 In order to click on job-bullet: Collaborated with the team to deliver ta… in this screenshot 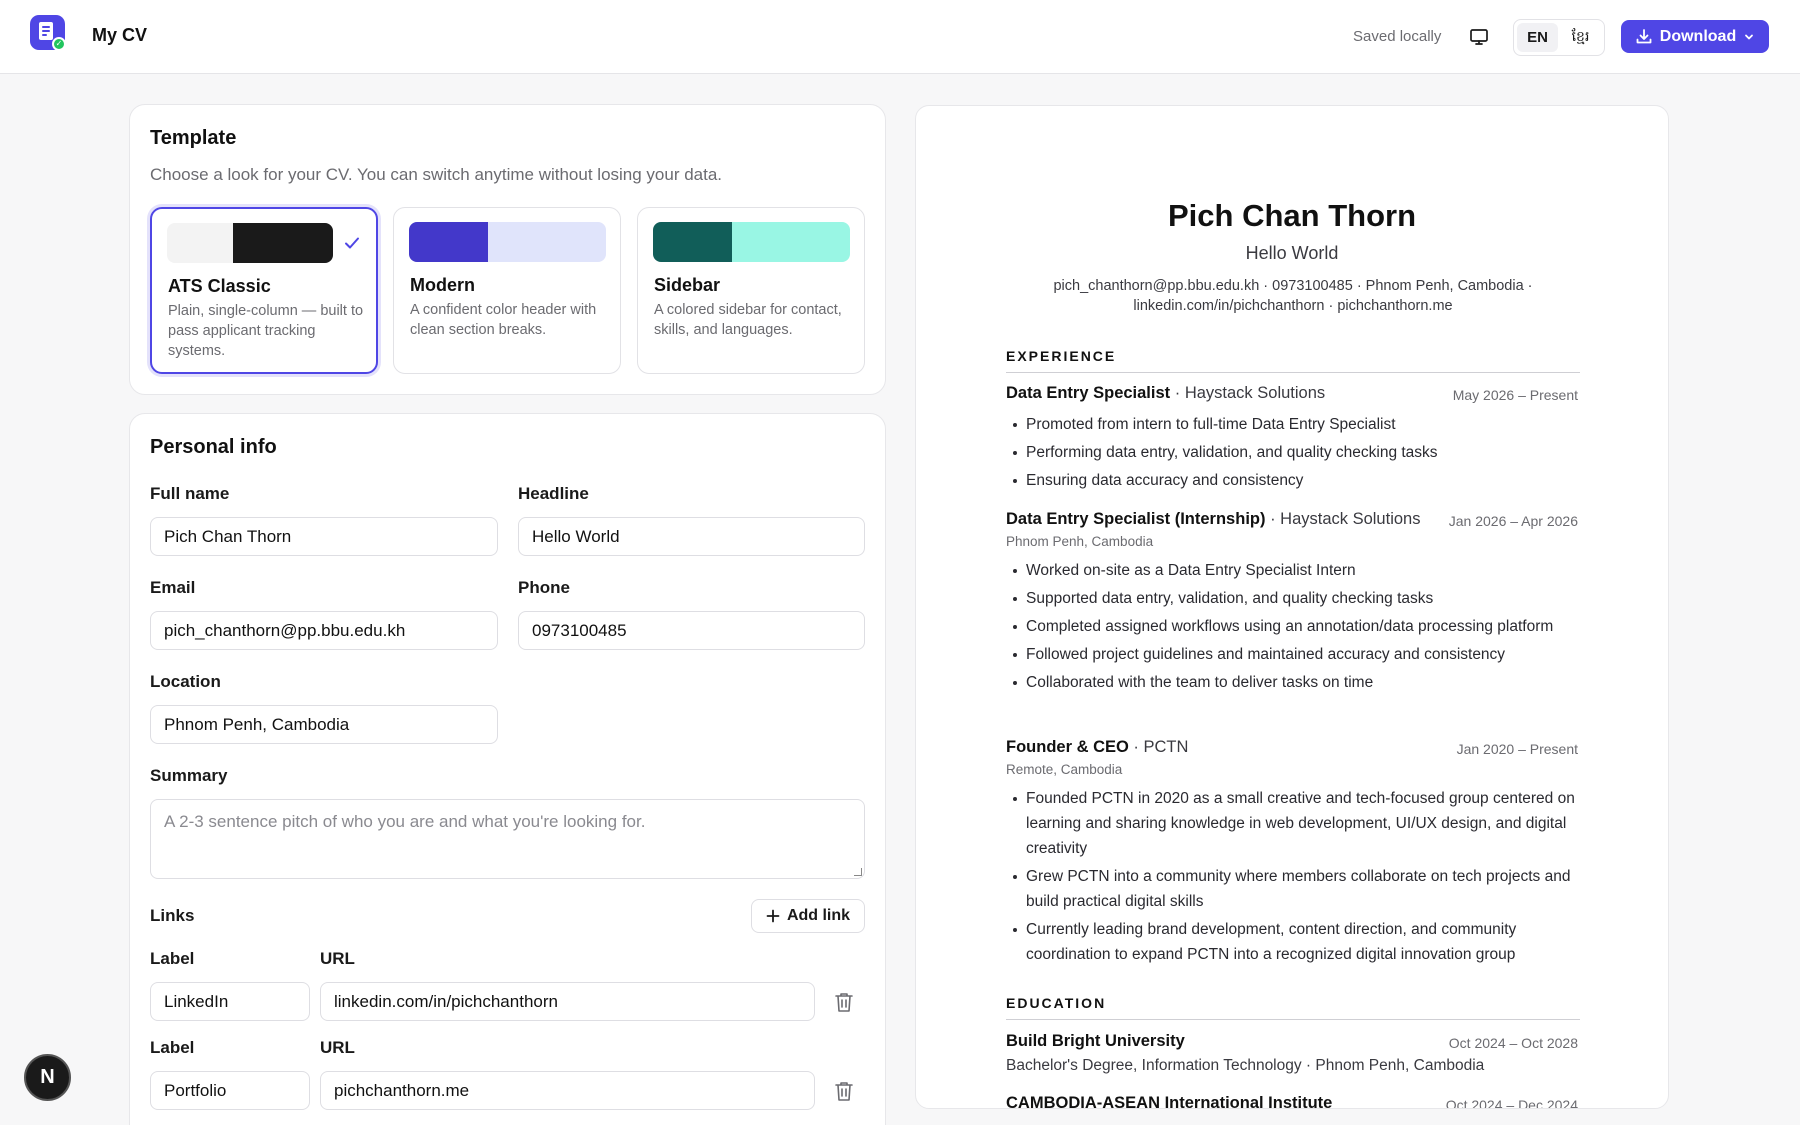, I will do `click(1299, 682)`.